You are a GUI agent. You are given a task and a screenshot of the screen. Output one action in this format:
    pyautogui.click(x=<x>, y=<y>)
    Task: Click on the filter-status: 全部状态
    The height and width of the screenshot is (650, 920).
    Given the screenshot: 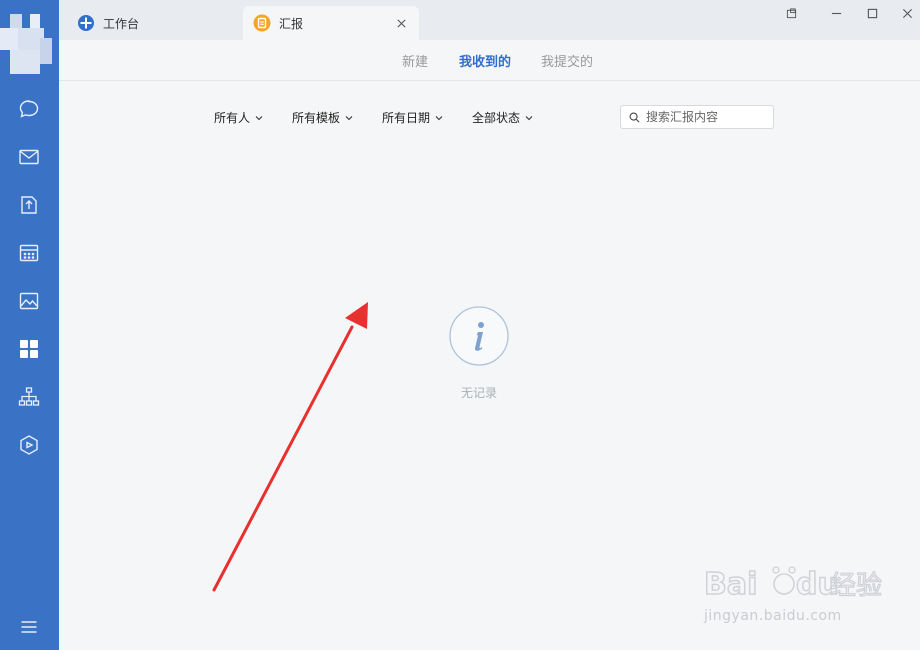 What is the action you would take?
    pyautogui.click(x=502, y=117)
    